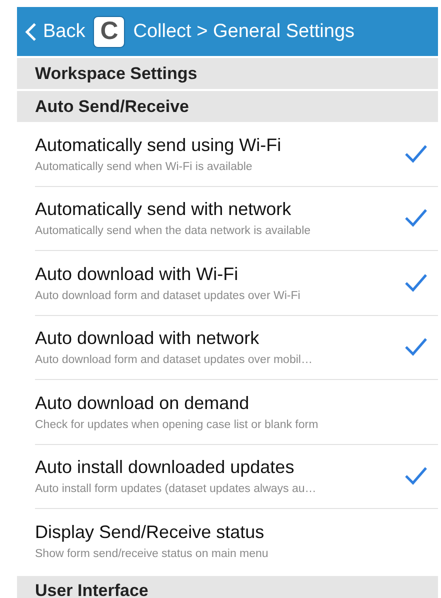 This screenshot has height=598, width=441. Describe the element at coordinates (217, 209) in the screenshot. I see `setting-title: Automatically send with network` at that location.